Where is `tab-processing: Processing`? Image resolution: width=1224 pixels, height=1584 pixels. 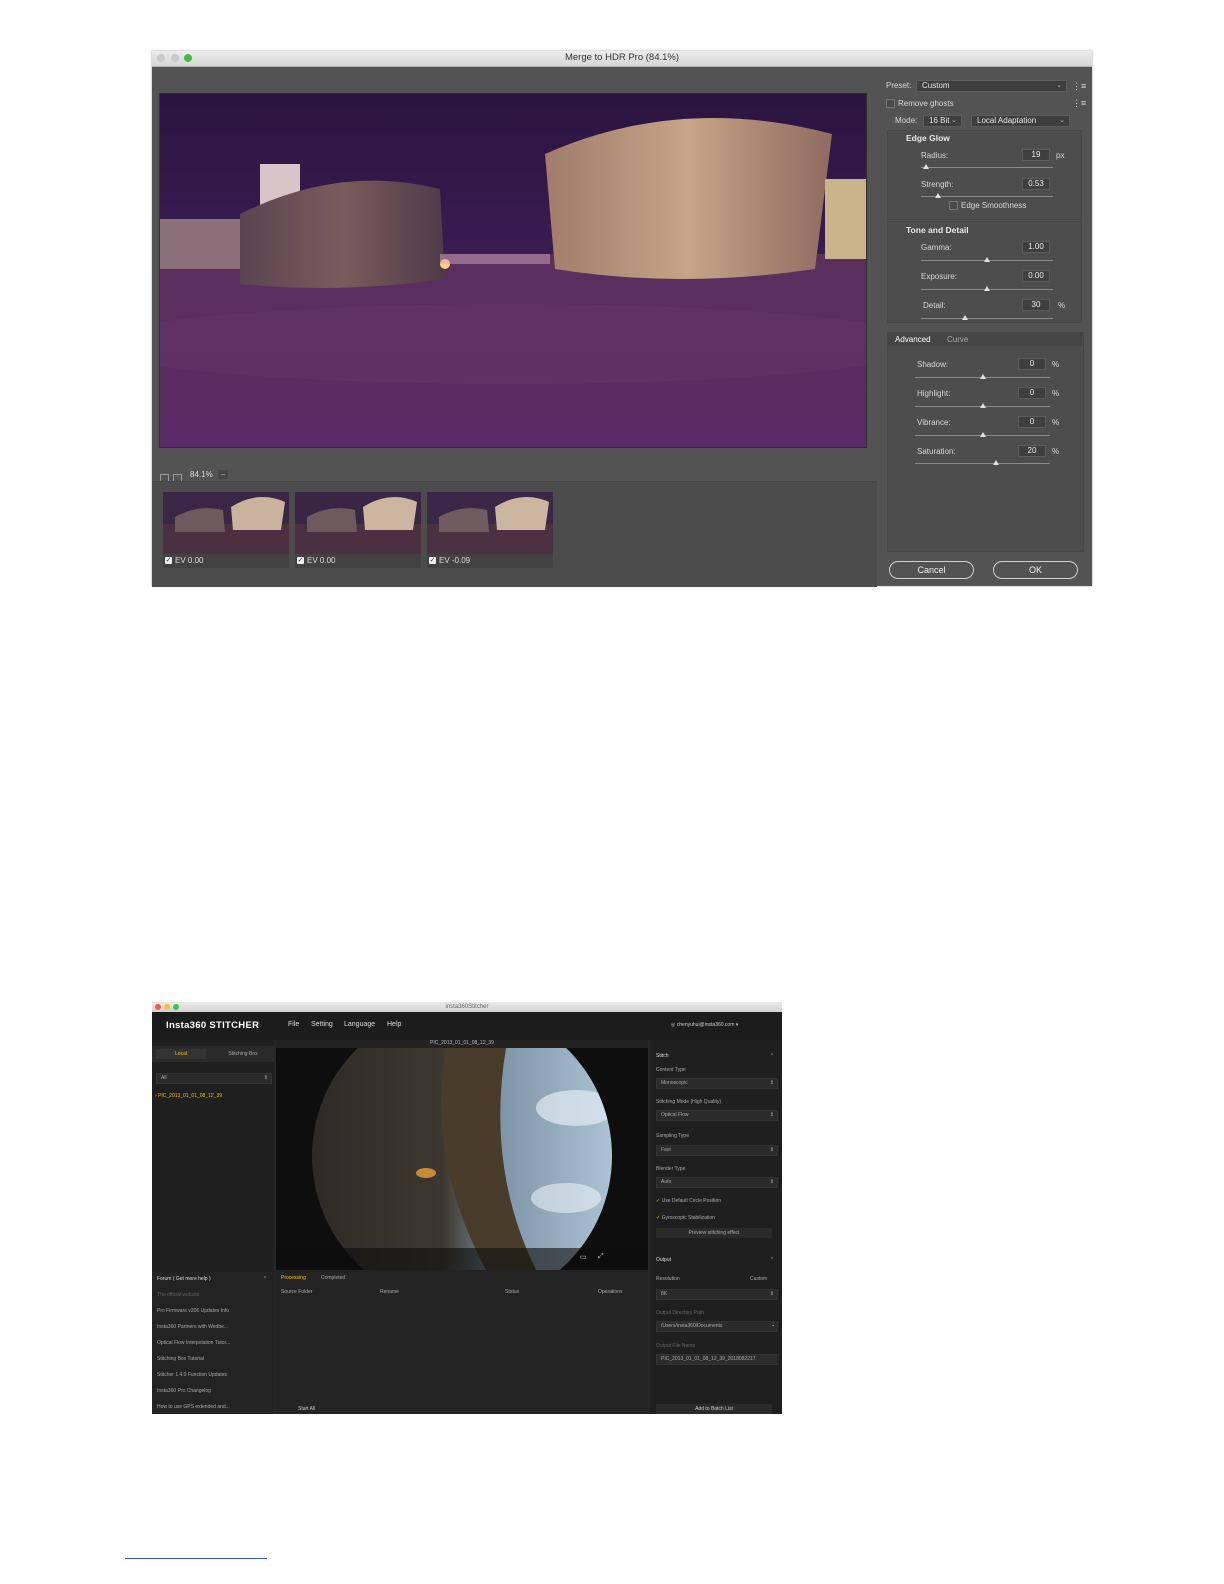
tab-processing: Processing is located at coordinates (293, 1278).